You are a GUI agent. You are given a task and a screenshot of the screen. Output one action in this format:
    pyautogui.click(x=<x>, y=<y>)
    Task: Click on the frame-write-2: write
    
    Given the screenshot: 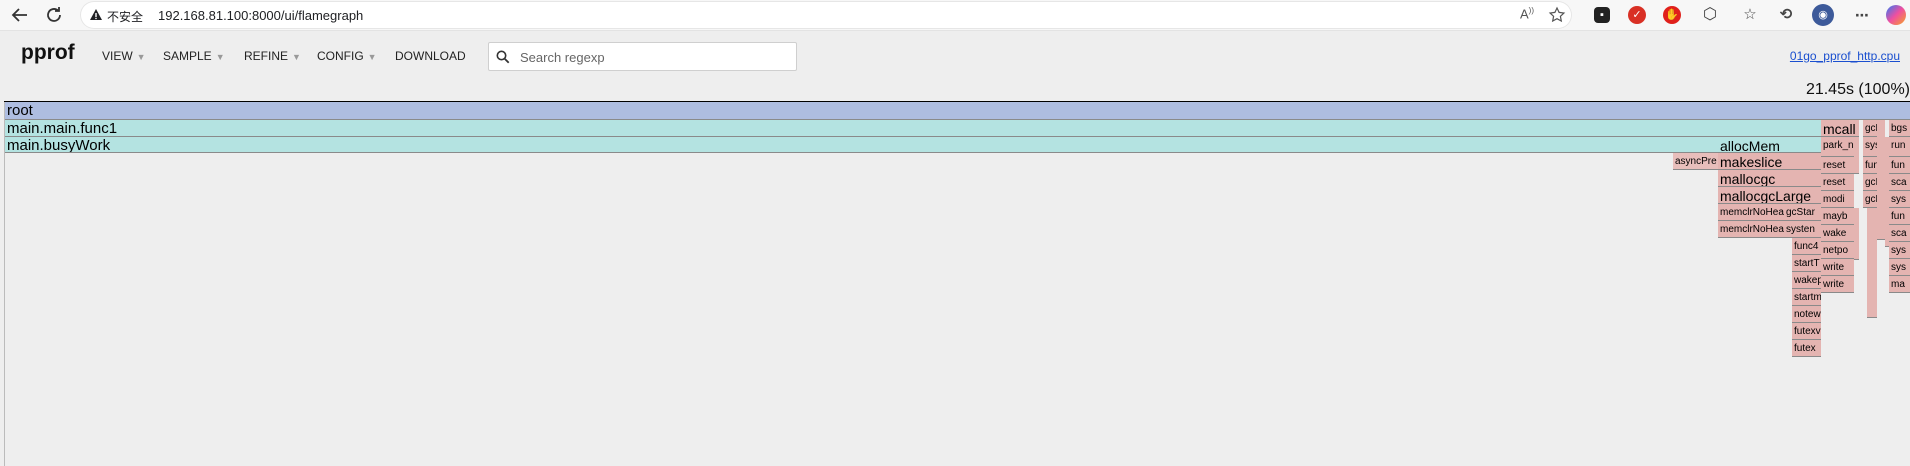 What is the action you would take?
    pyautogui.click(x=1837, y=284)
    